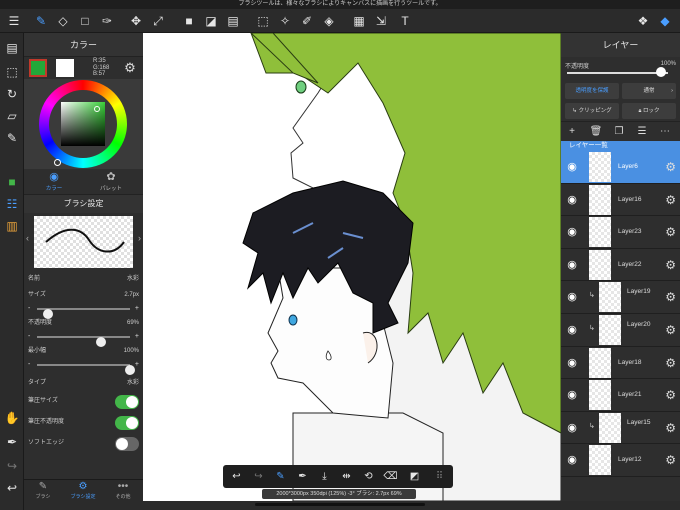 Image resolution: width=680 pixels, height=510 pixels. What do you see at coordinates (123, 490) in the screenshot?
I see `tab-other: ••• その他` at bounding box center [123, 490].